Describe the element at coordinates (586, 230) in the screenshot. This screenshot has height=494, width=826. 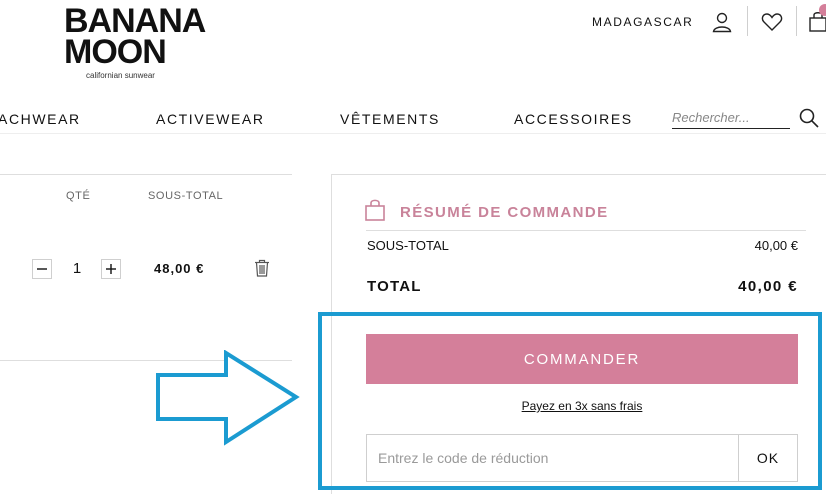
I see `summary-divider` at that location.